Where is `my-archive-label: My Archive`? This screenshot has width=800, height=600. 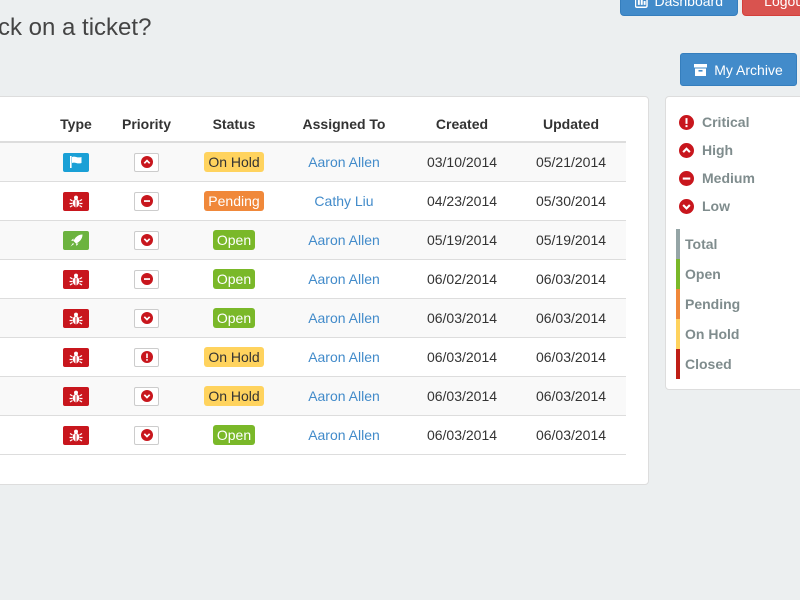
my-archive-label: My Archive is located at coordinates (748, 69).